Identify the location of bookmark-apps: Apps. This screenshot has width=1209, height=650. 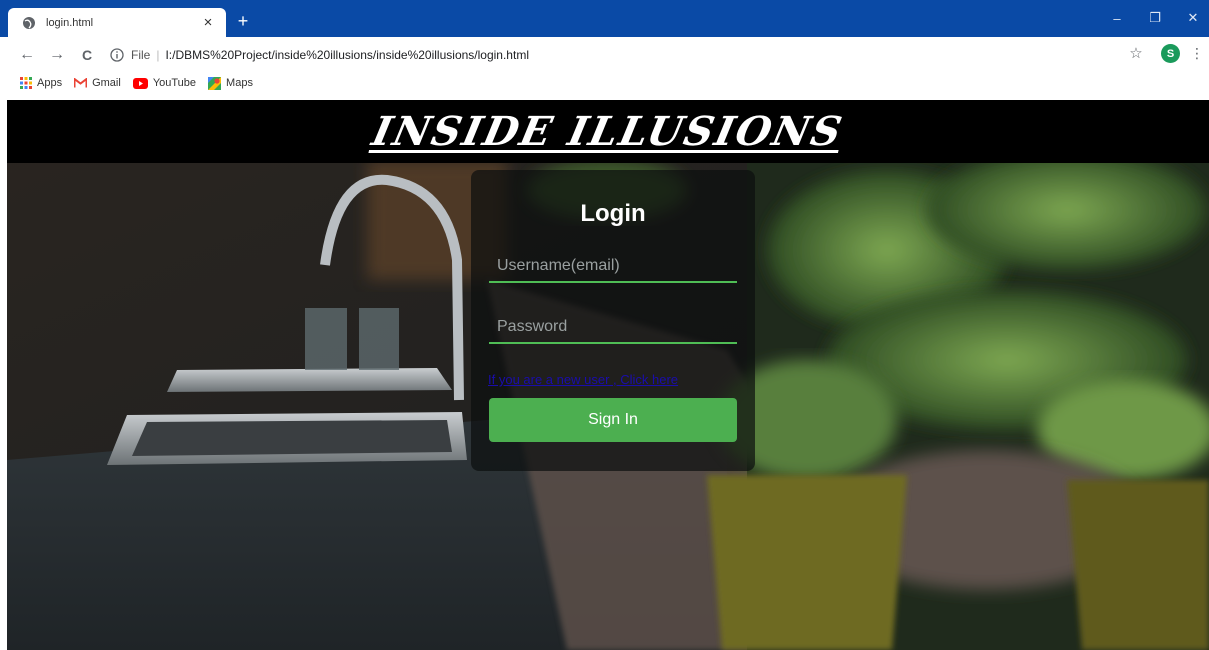
(41, 83).